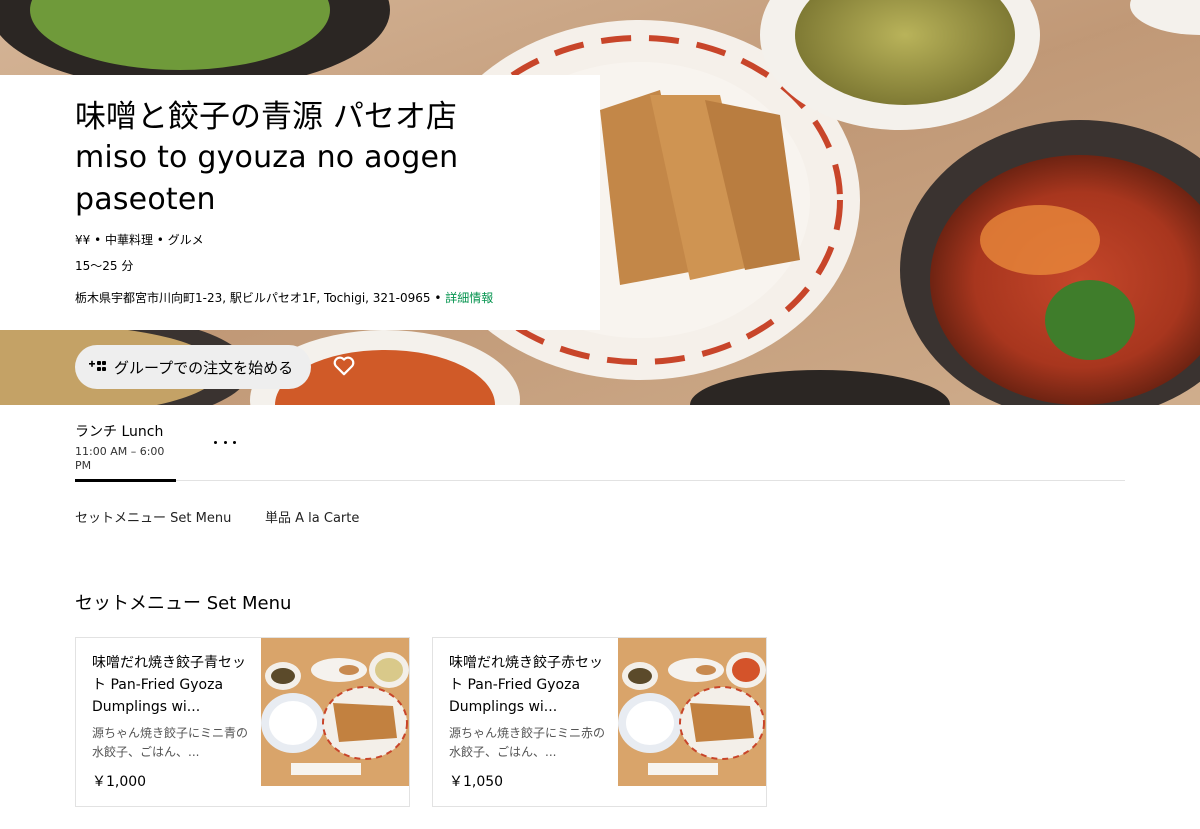 This screenshot has width=1200, height=829. I want to click on category-link-a-la-carte: 単品 A la Carte, so click(312, 519).